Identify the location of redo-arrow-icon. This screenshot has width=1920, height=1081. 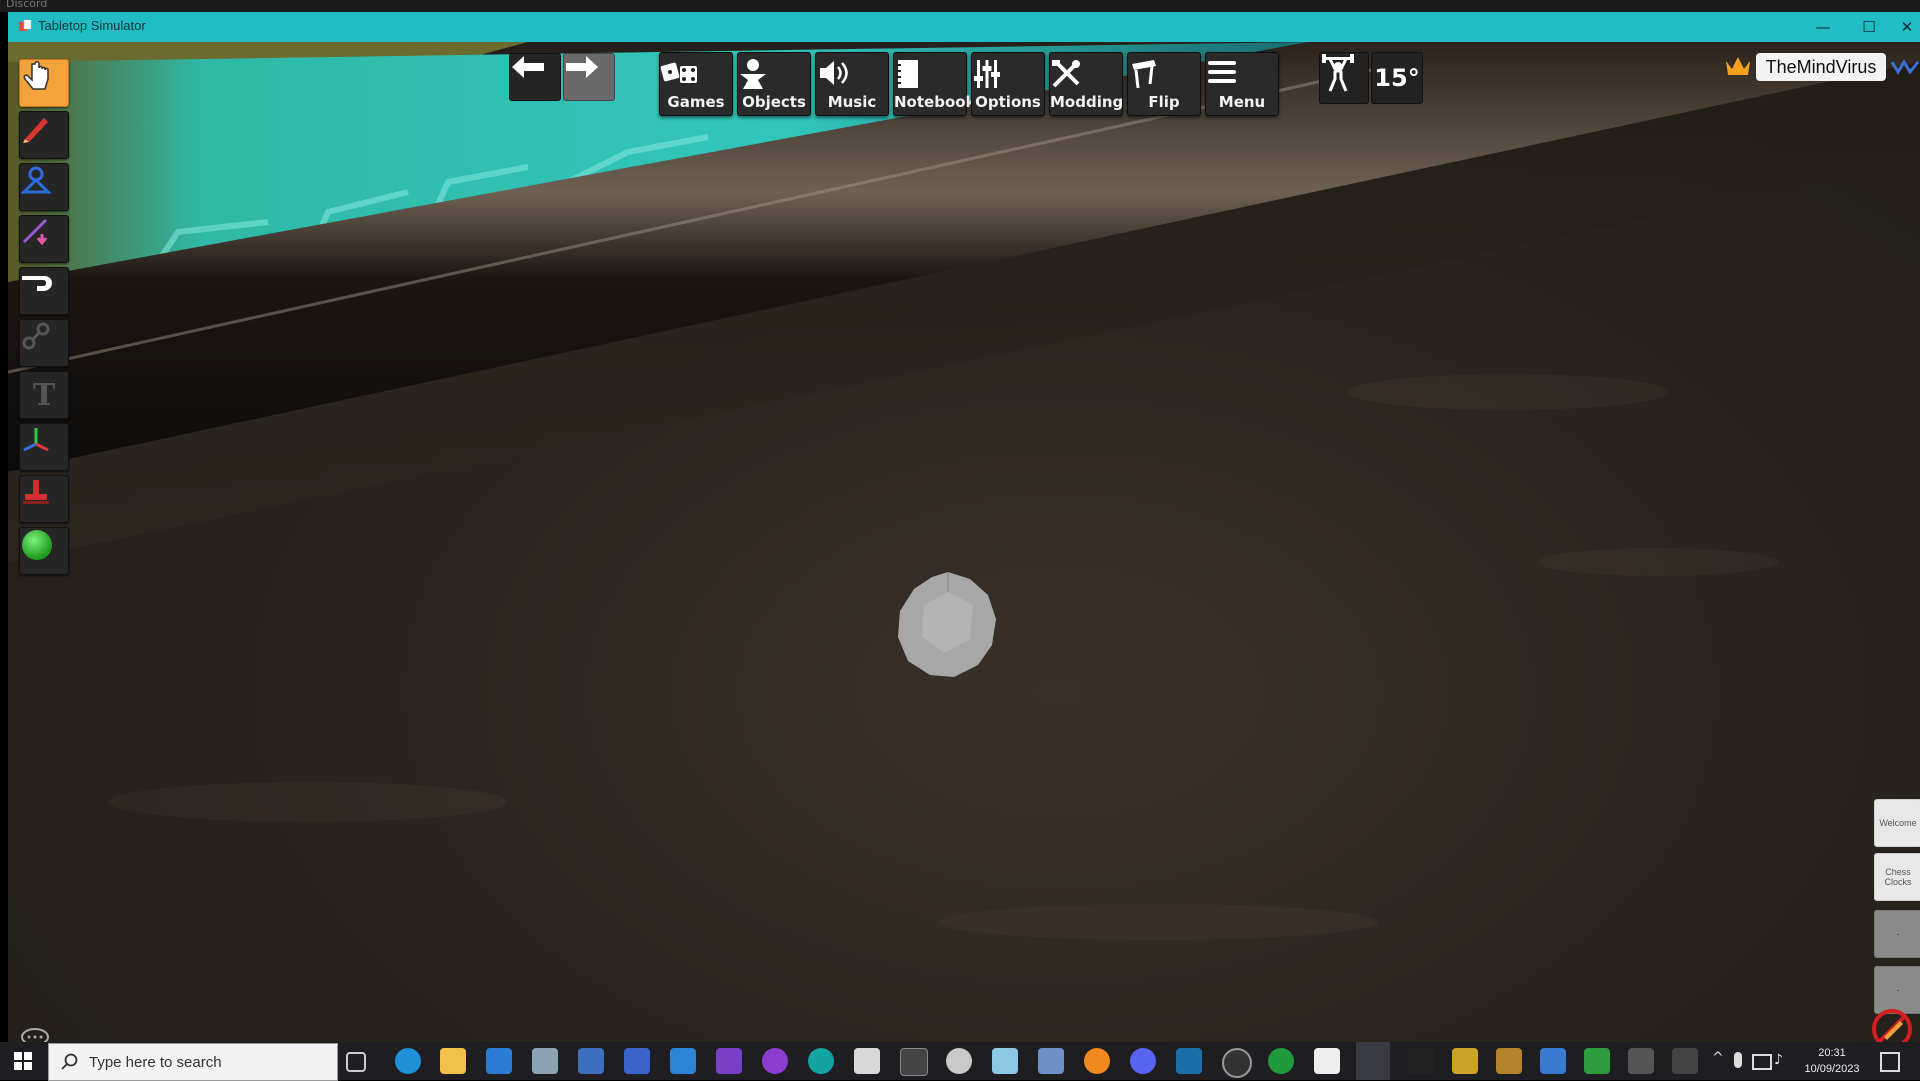
(582, 67).